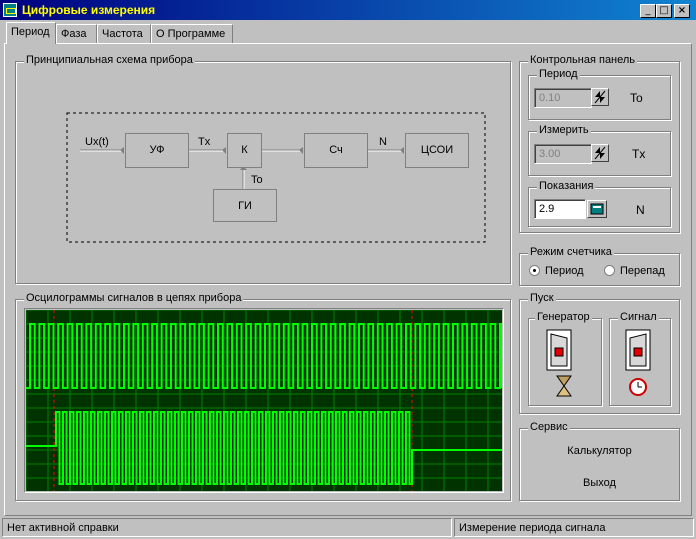 The image size is (696, 539). Describe the element at coordinates (549, 427) in the screenshot. I see `service-title: Сервис` at that location.